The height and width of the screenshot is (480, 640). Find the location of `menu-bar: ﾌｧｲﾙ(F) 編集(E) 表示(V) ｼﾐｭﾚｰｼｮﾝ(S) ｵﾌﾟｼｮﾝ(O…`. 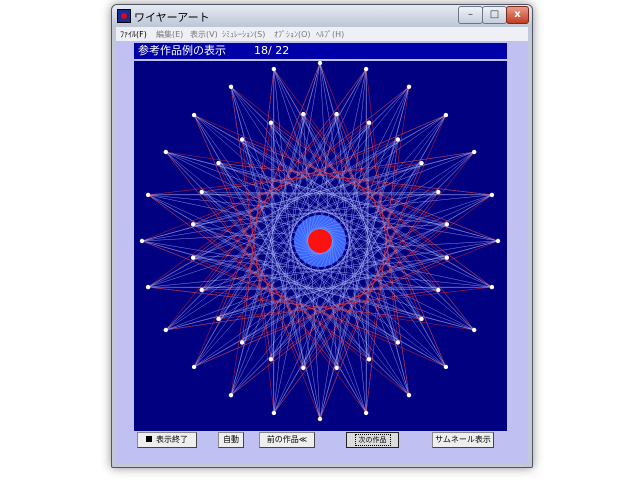

menu-bar: ﾌｧｲﾙ(F) 編集(E) 表示(V) ｼﾐｭﾚｰｼｮﾝ(S) ｵﾌﾟｼｮﾝ(O… is located at coordinates (322, 34).